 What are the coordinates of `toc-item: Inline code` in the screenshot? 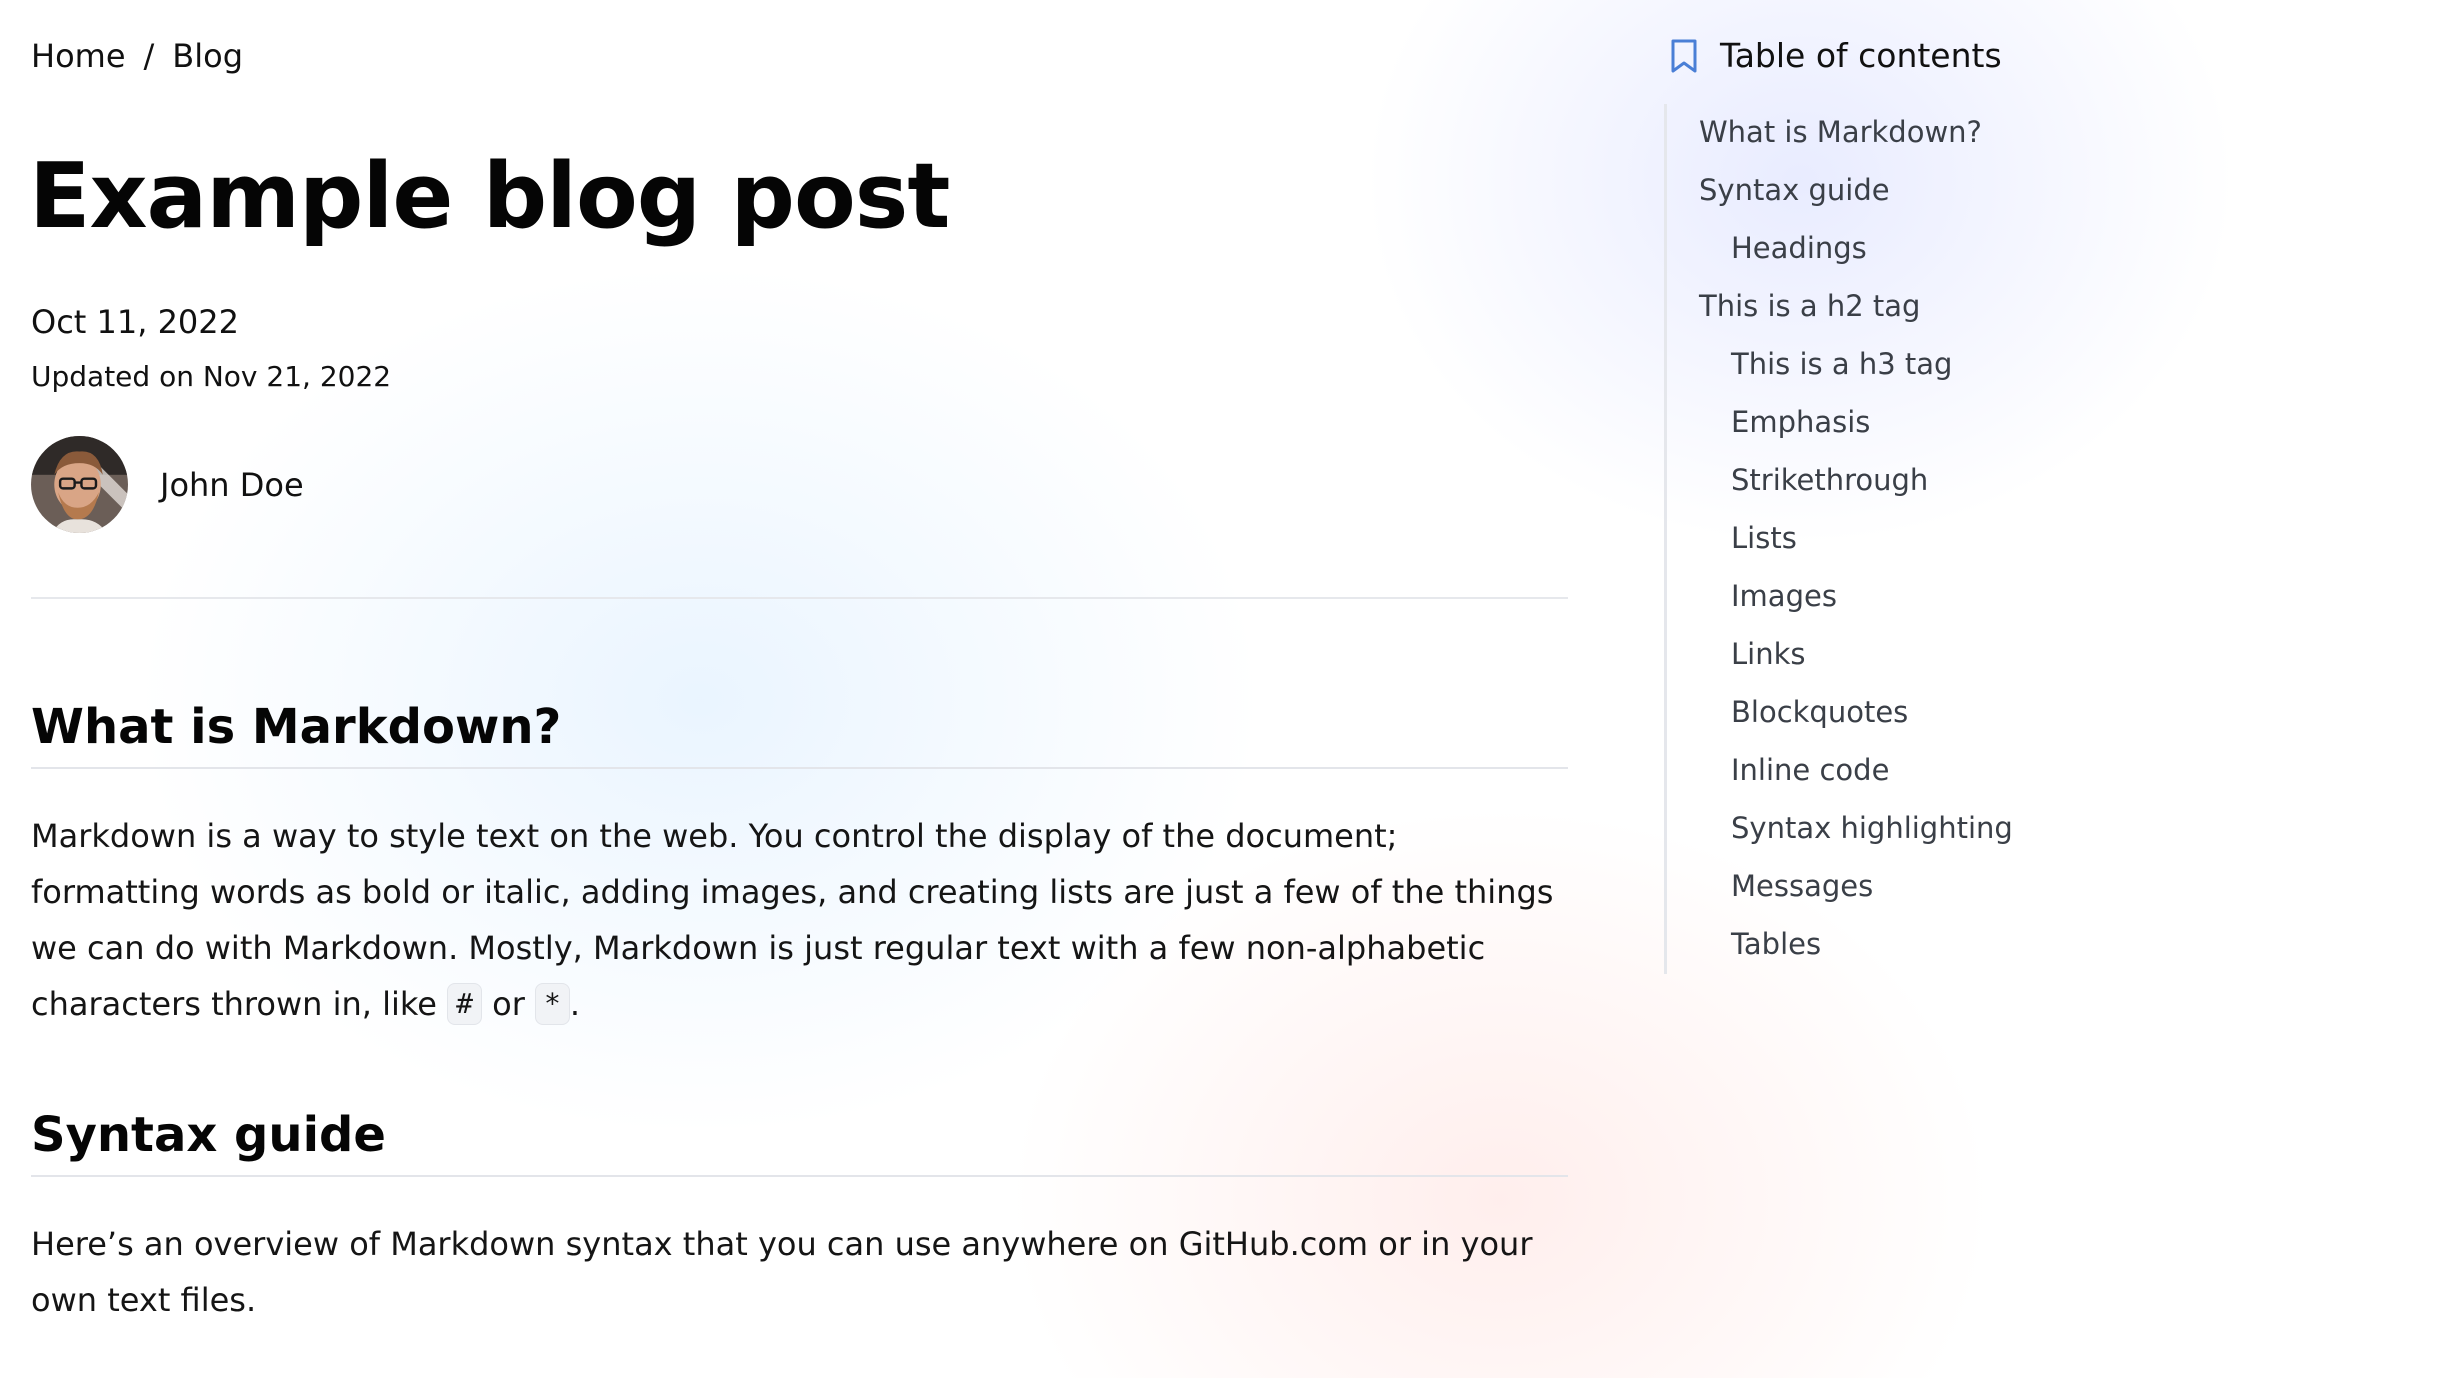 It's located at (1838, 777).